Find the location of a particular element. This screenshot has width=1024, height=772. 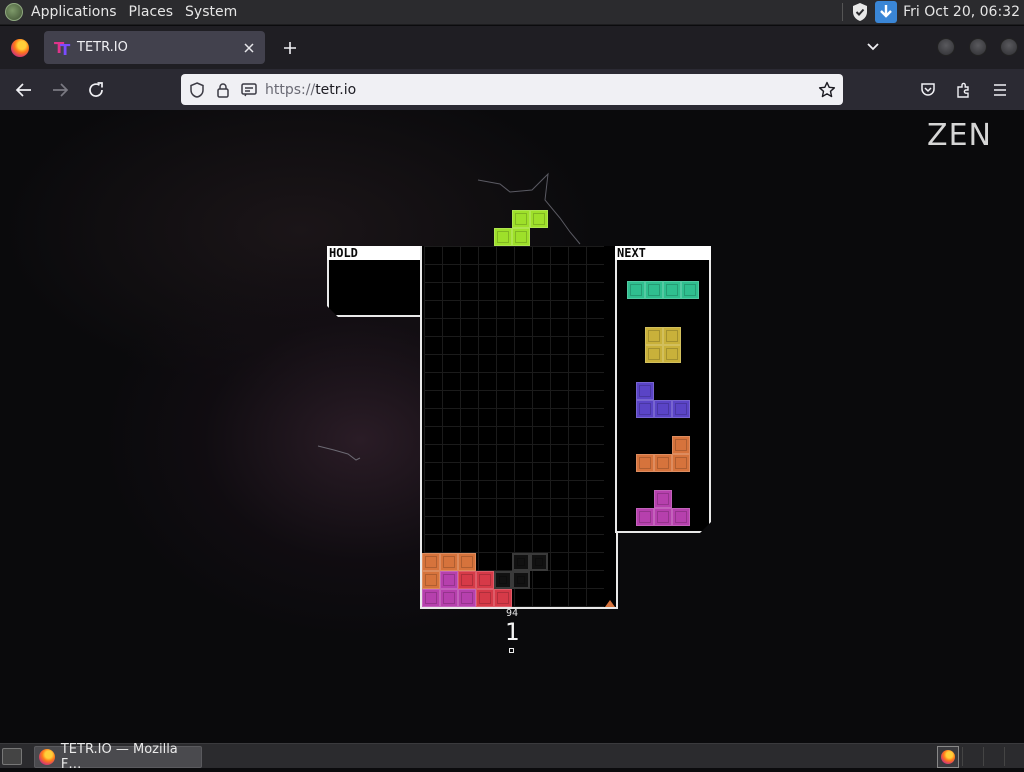

system-menu: System is located at coordinates (211, 12).